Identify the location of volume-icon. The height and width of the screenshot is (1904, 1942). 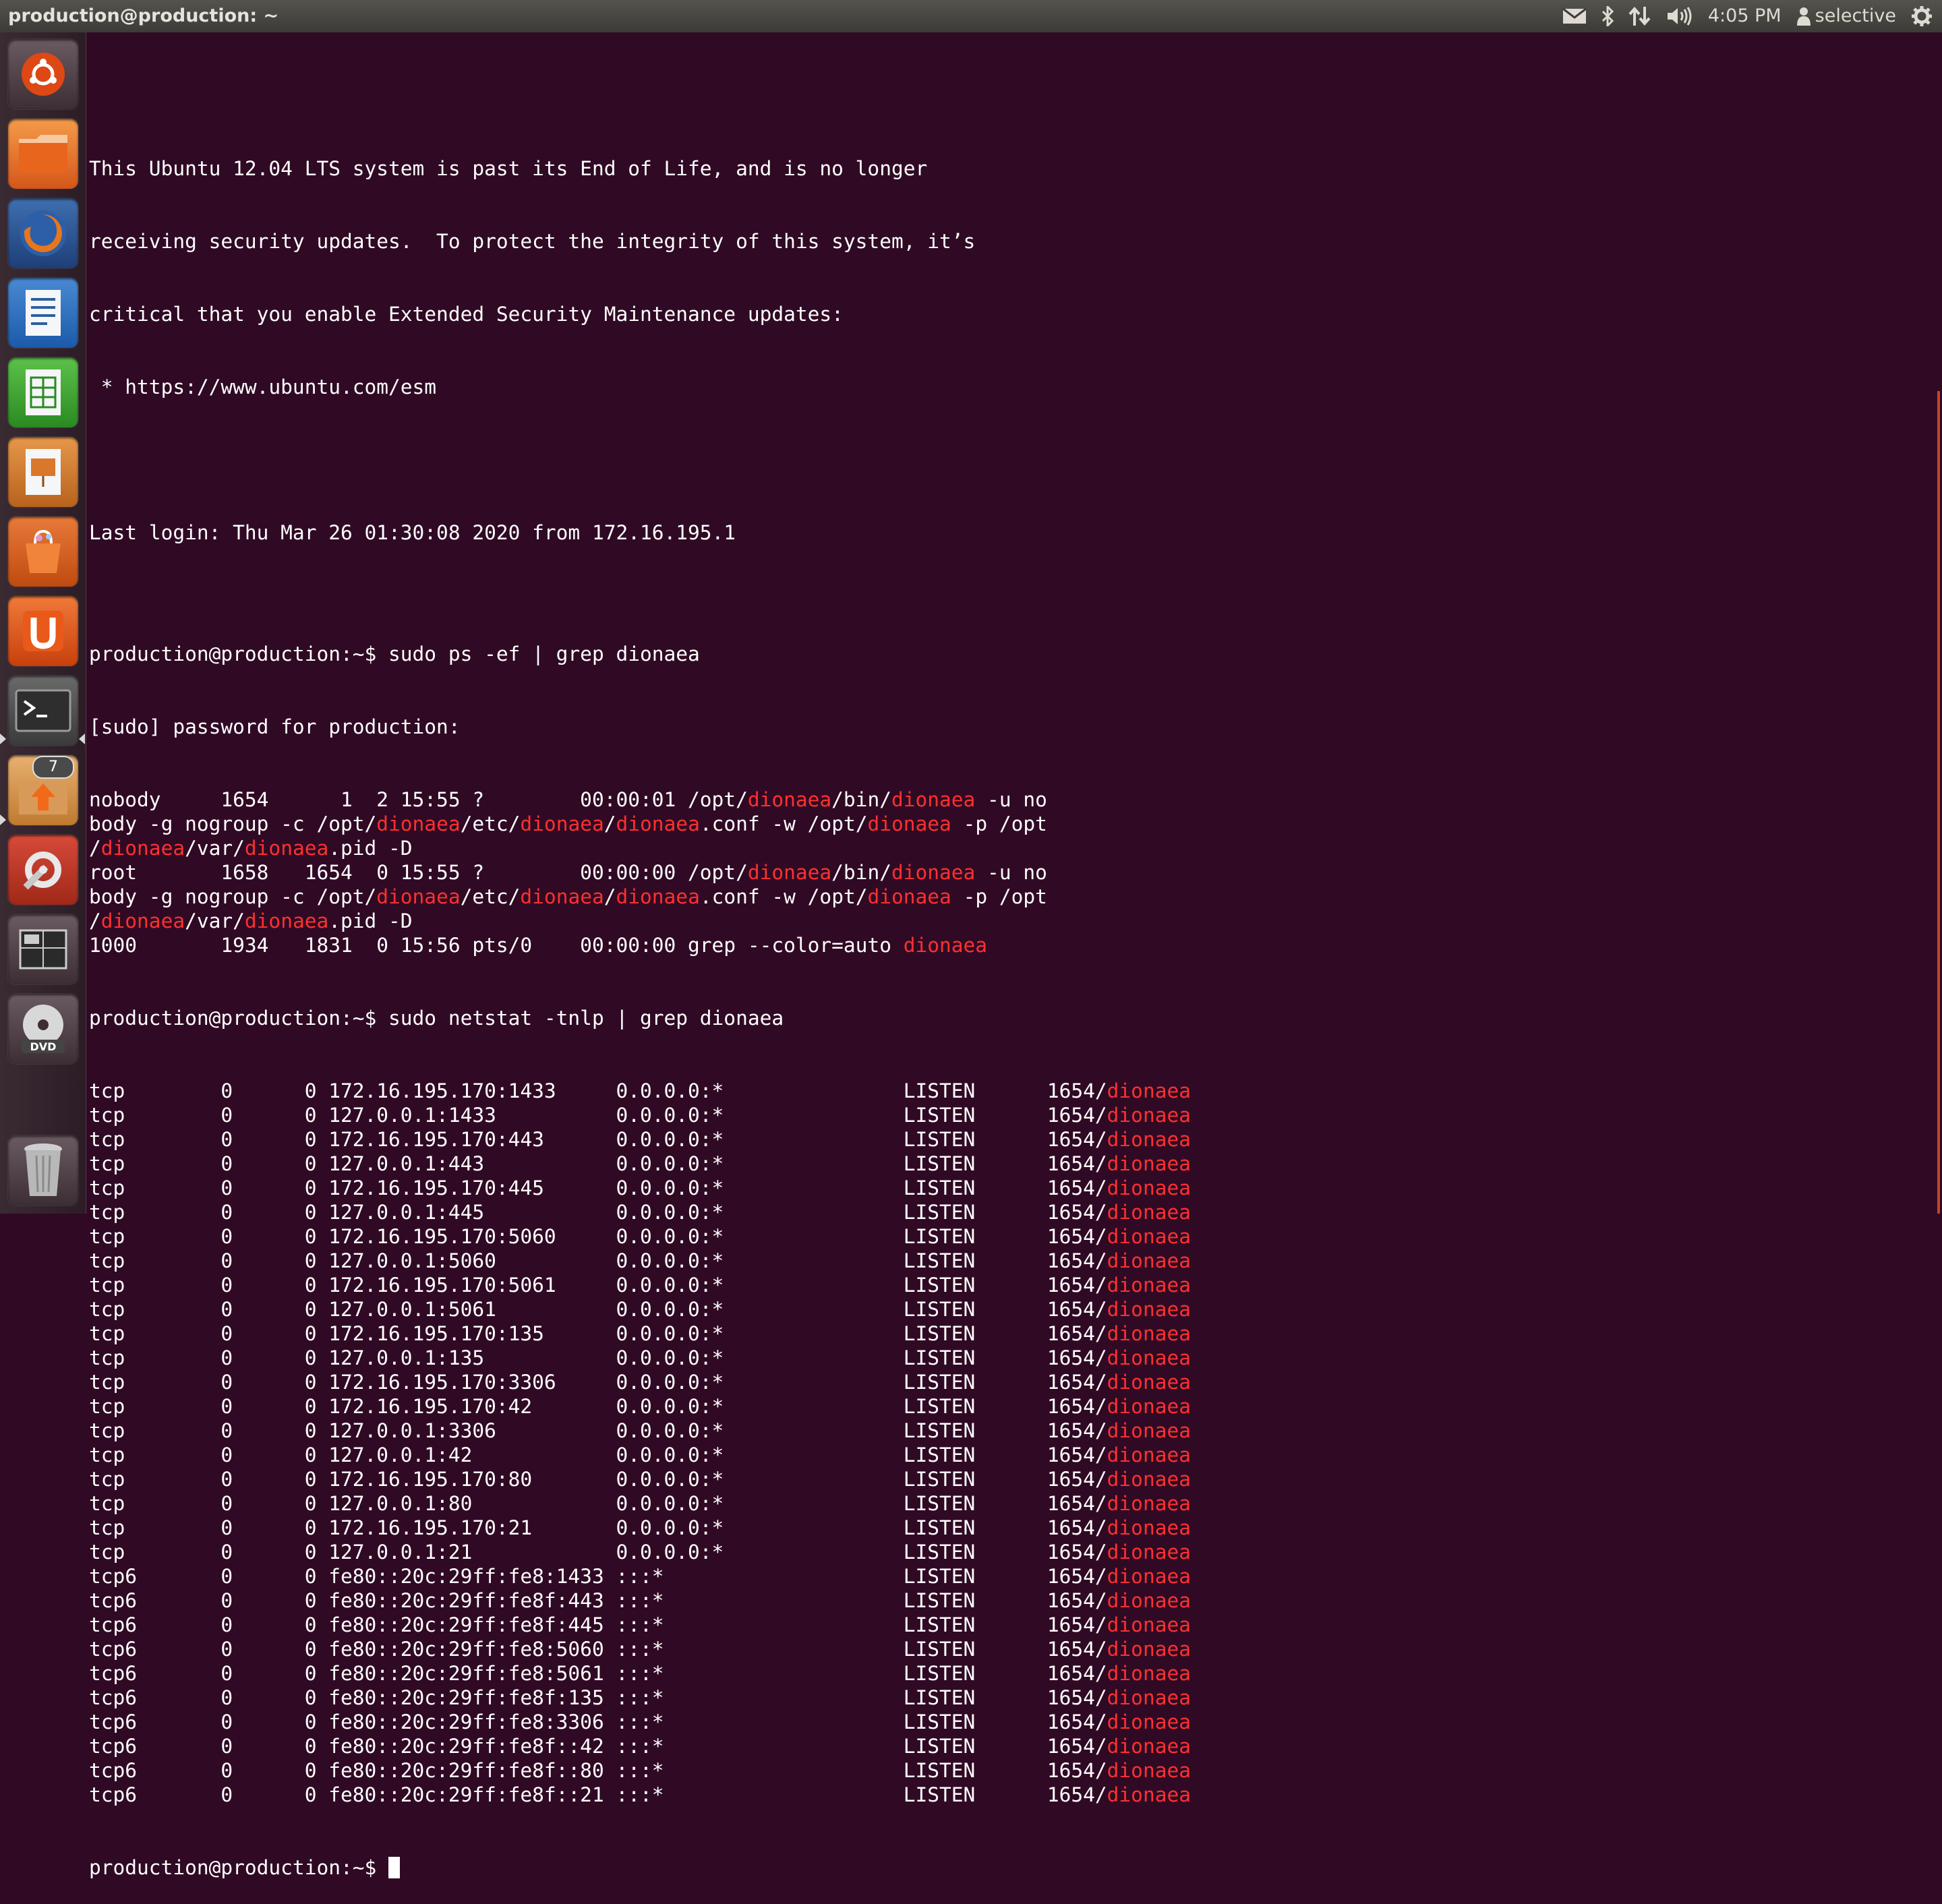
(1680, 16).